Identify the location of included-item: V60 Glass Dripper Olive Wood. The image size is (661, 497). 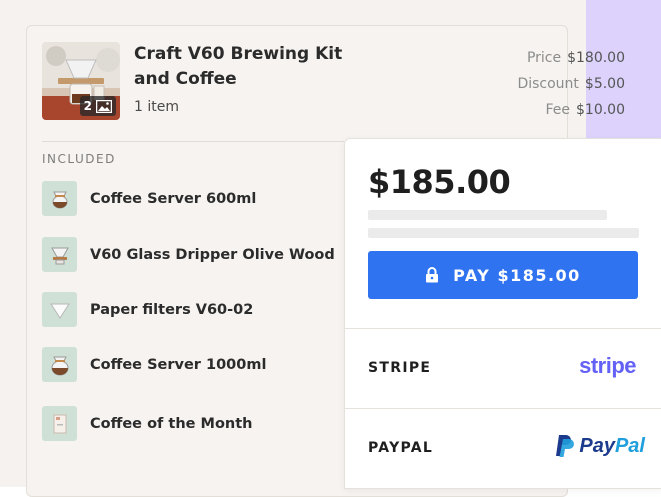
(188, 254).